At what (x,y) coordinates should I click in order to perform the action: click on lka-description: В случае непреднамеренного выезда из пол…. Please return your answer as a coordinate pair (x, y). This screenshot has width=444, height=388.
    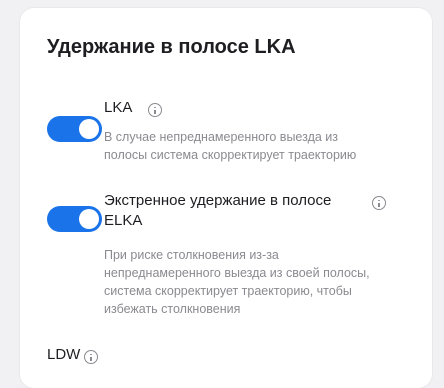
    Looking at the image, I should click on (230, 146).